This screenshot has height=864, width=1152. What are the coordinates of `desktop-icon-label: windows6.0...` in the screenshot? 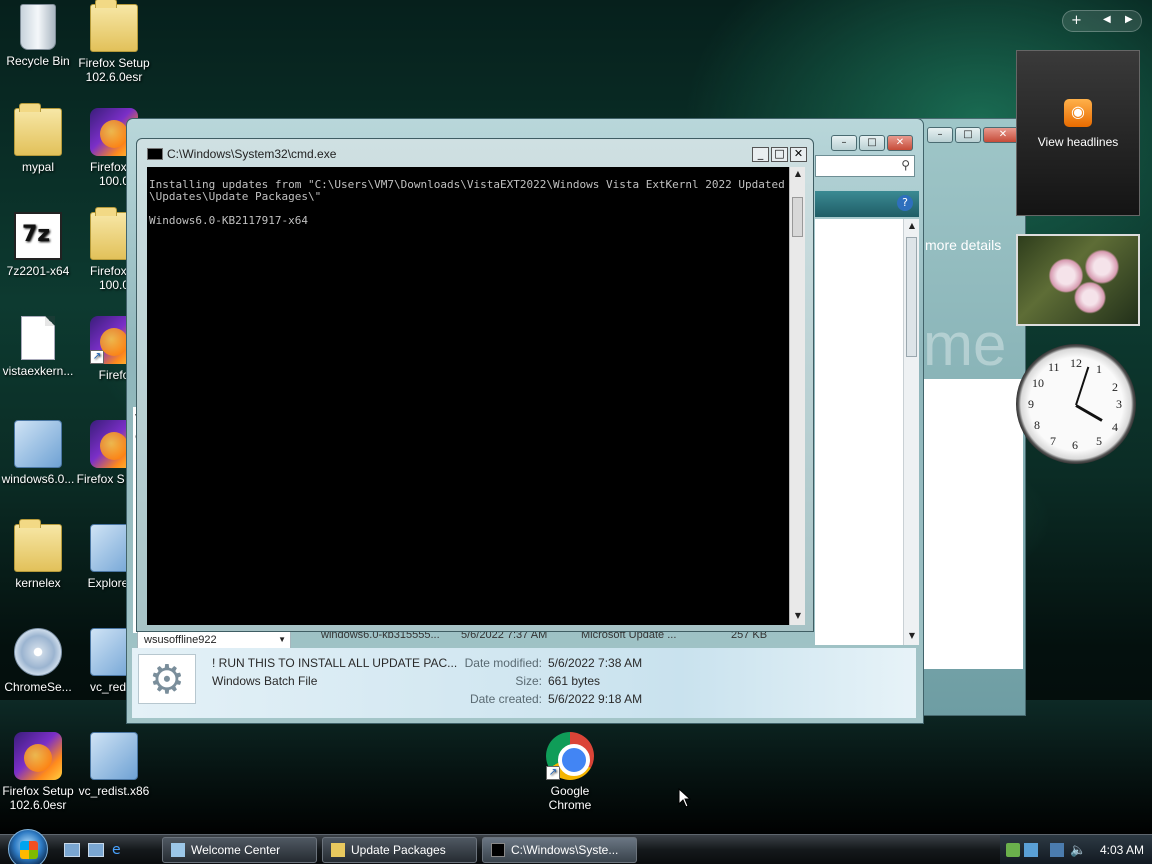 It's located at (38, 479).